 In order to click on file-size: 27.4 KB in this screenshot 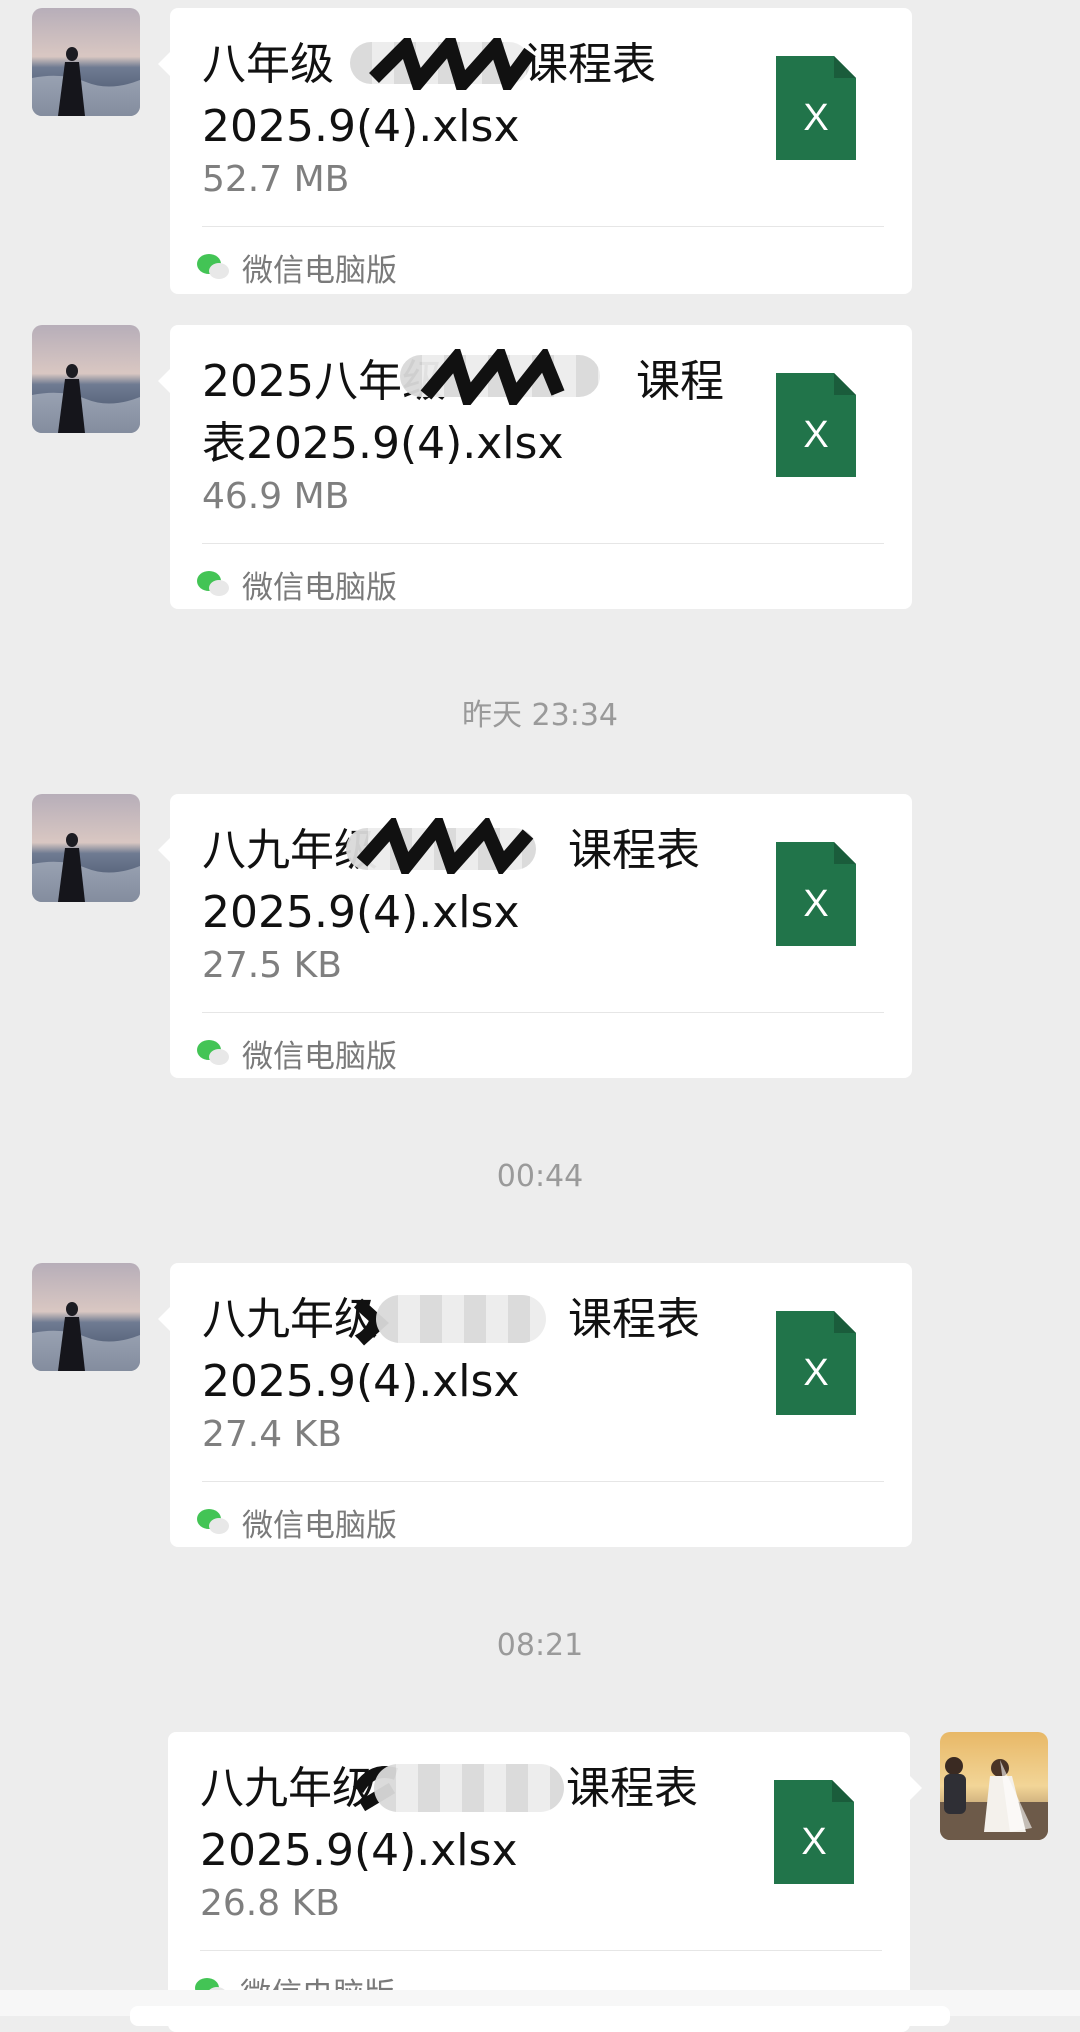, I will do `click(272, 1434)`.